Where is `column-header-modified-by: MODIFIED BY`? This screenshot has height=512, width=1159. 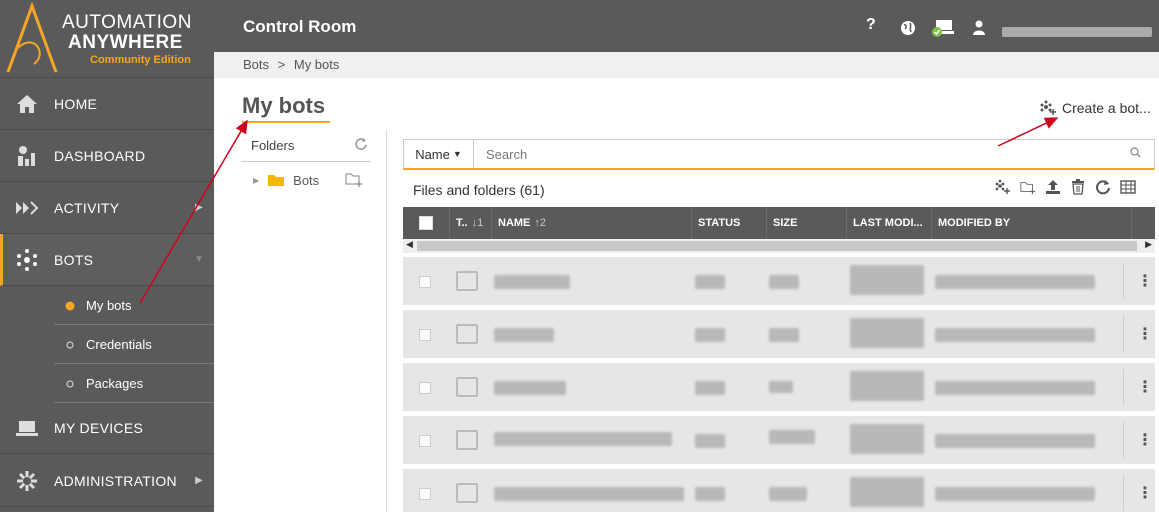
column-header-modified-by: MODIFIED BY is located at coordinates (1031, 223).